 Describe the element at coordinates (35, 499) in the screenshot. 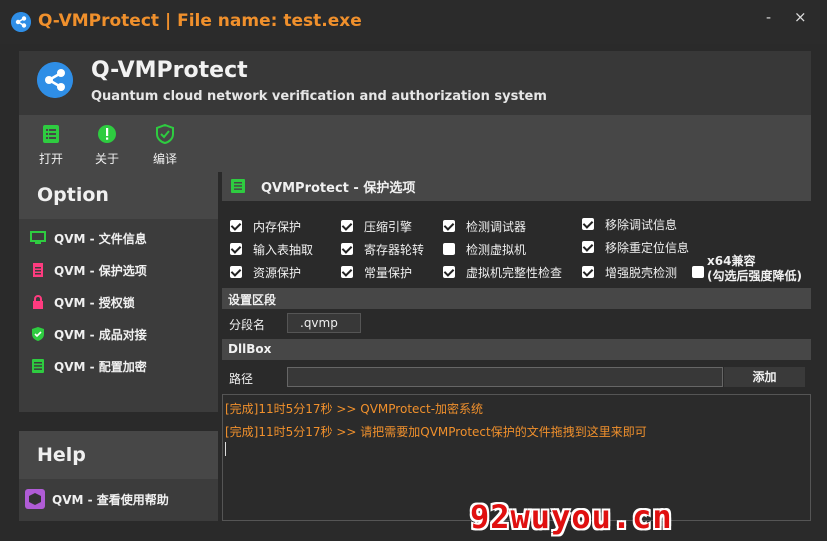

I see `box-icon` at that location.